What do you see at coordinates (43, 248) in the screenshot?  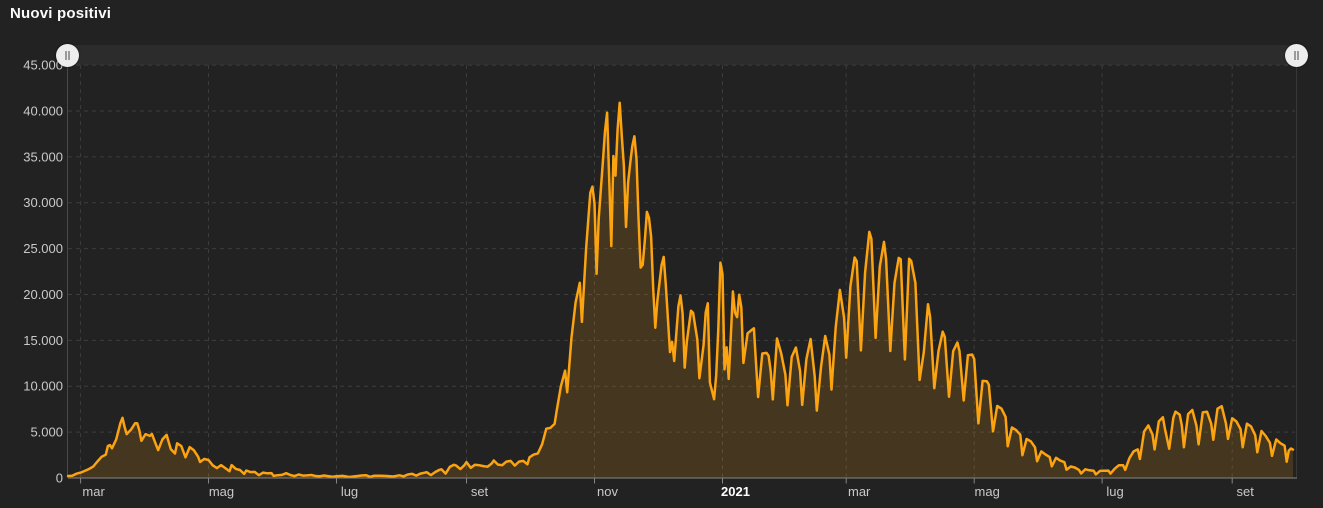 I see `svg-text: 25.000` at bounding box center [43, 248].